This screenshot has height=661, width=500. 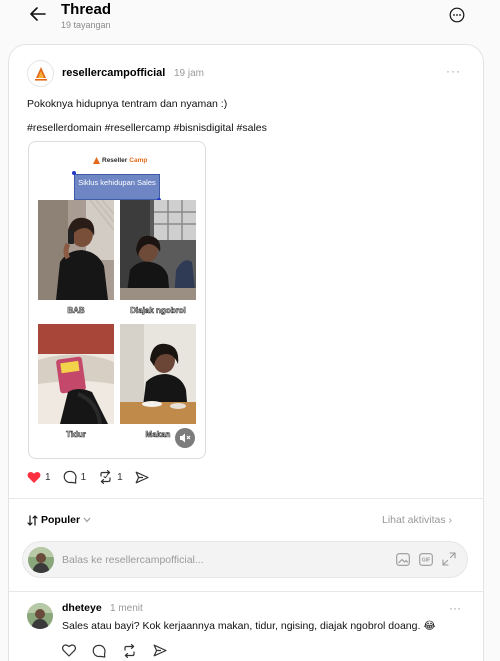 What do you see at coordinates (250, 20) in the screenshot?
I see `top-bar: Thread 19 tayangan` at bounding box center [250, 20].